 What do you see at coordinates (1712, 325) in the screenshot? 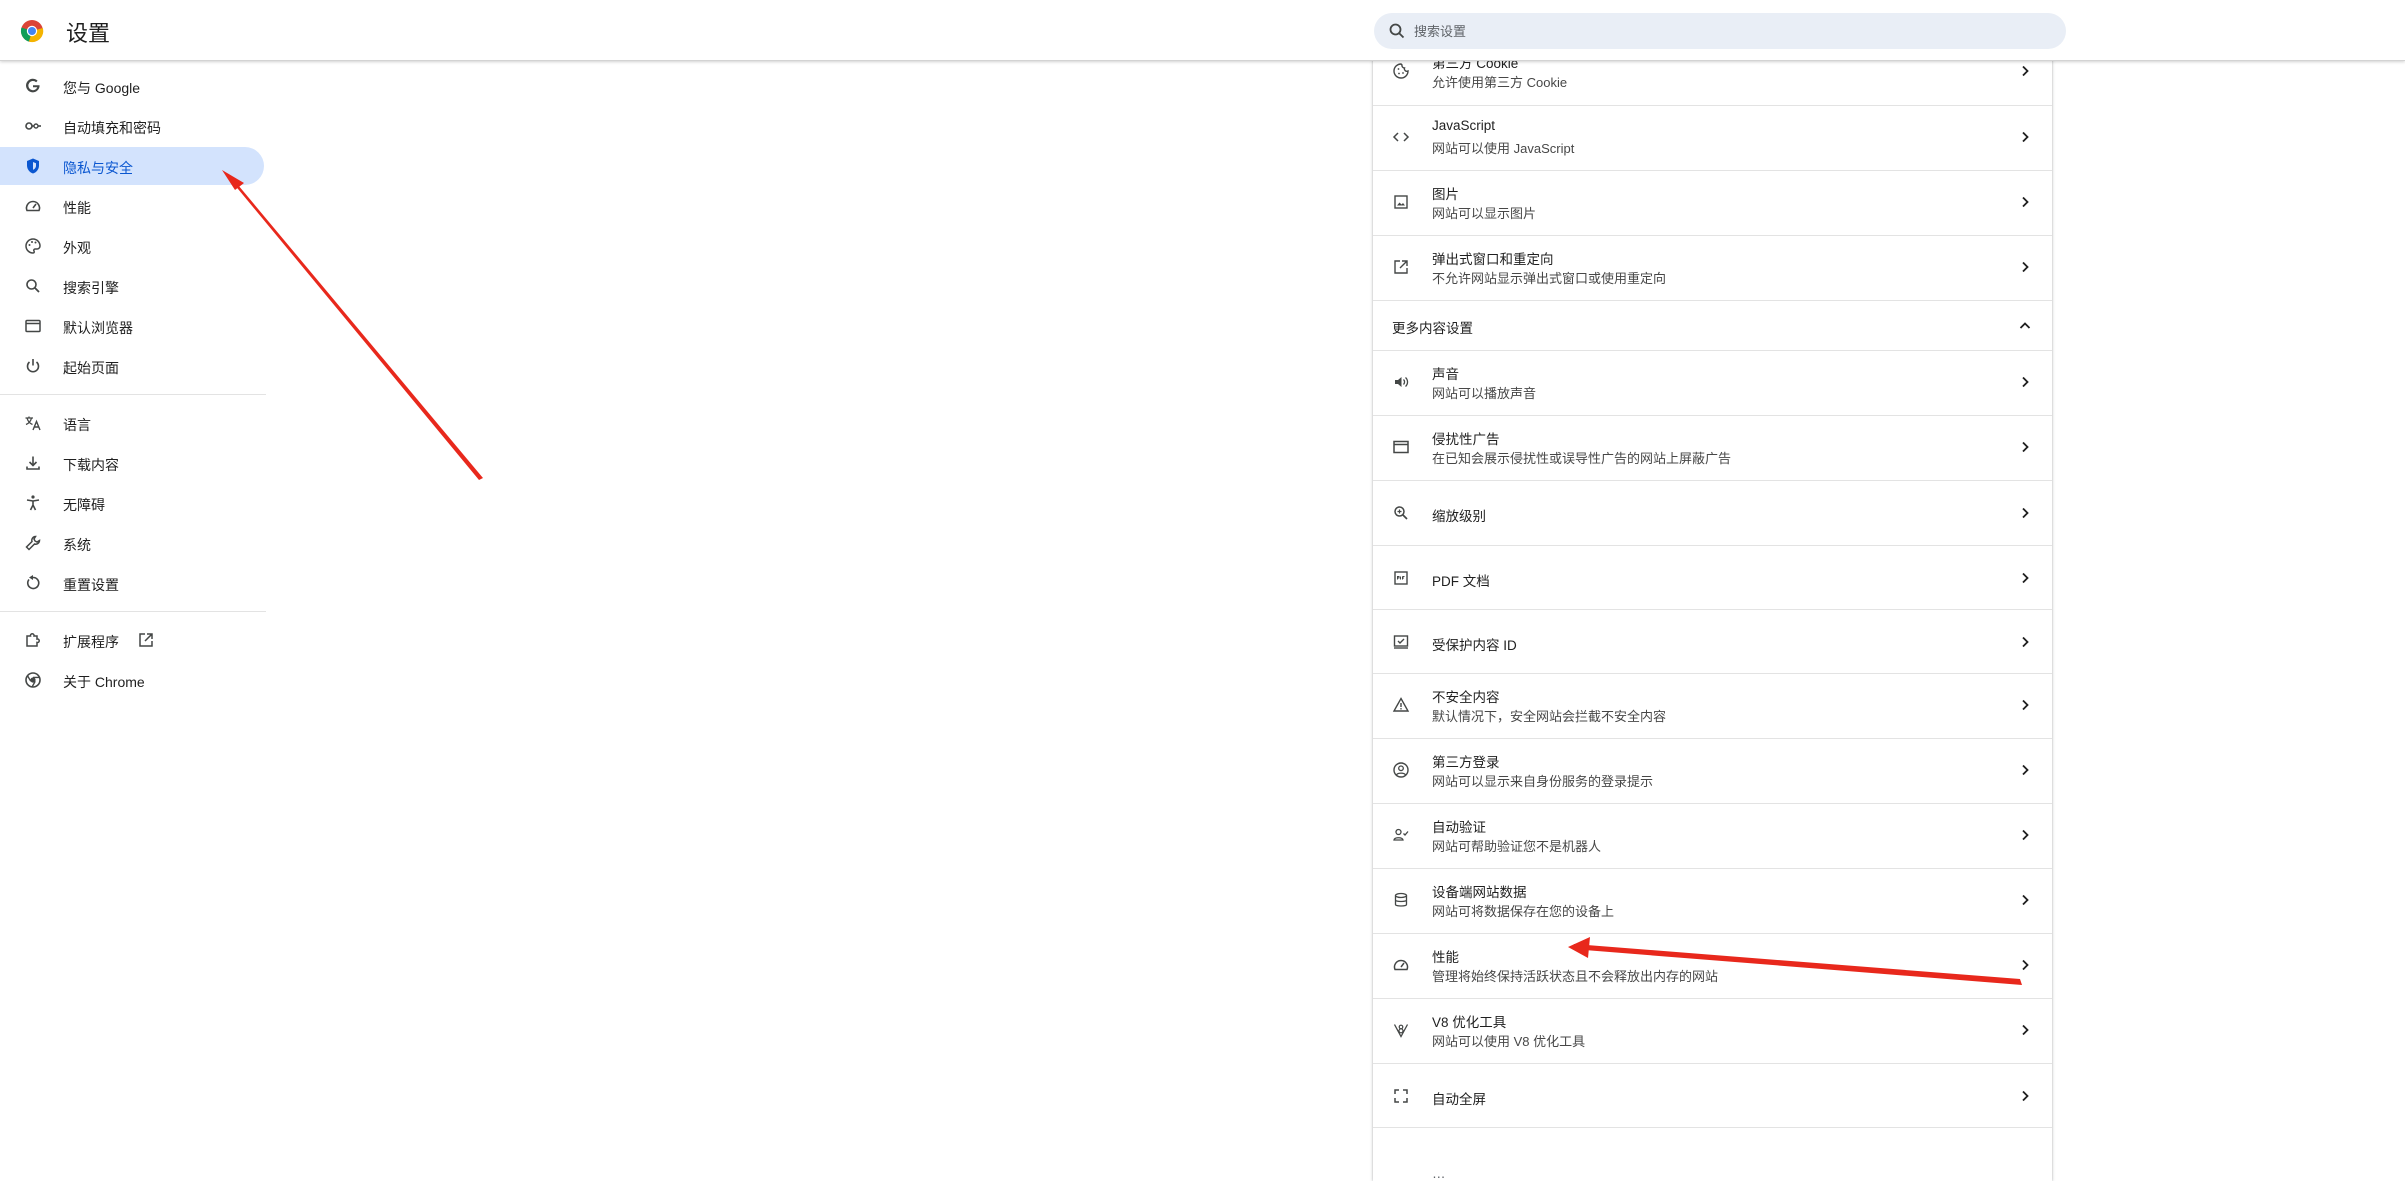
I see `more-content-settings-toggle: 更多内容设置` at bounding box center [1712, 325].